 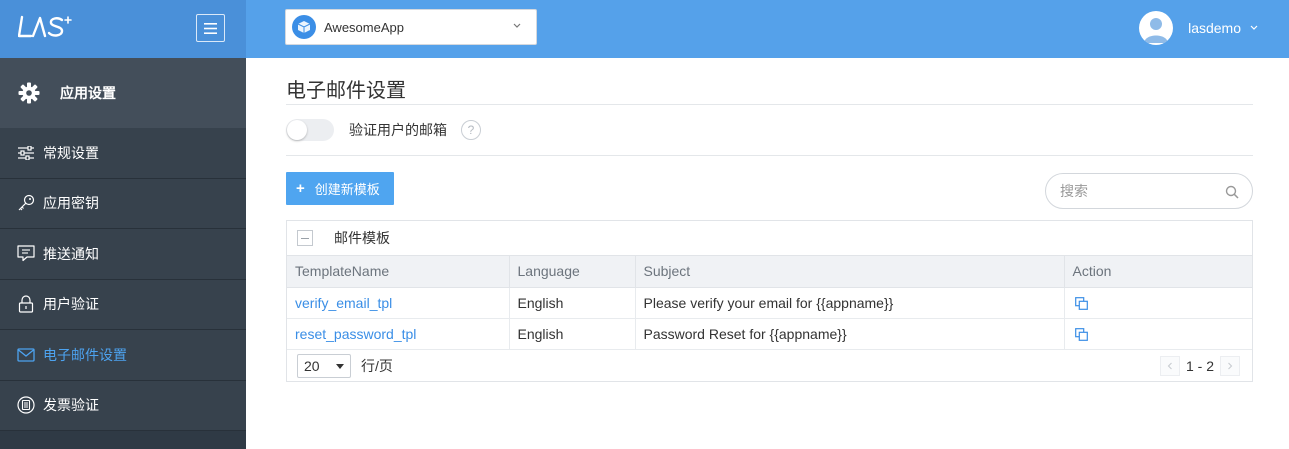 What do you see at coordinates (850, 272) in the screenshot?
I see `column-header-subject: Subject` at bounding box center [850, 272].